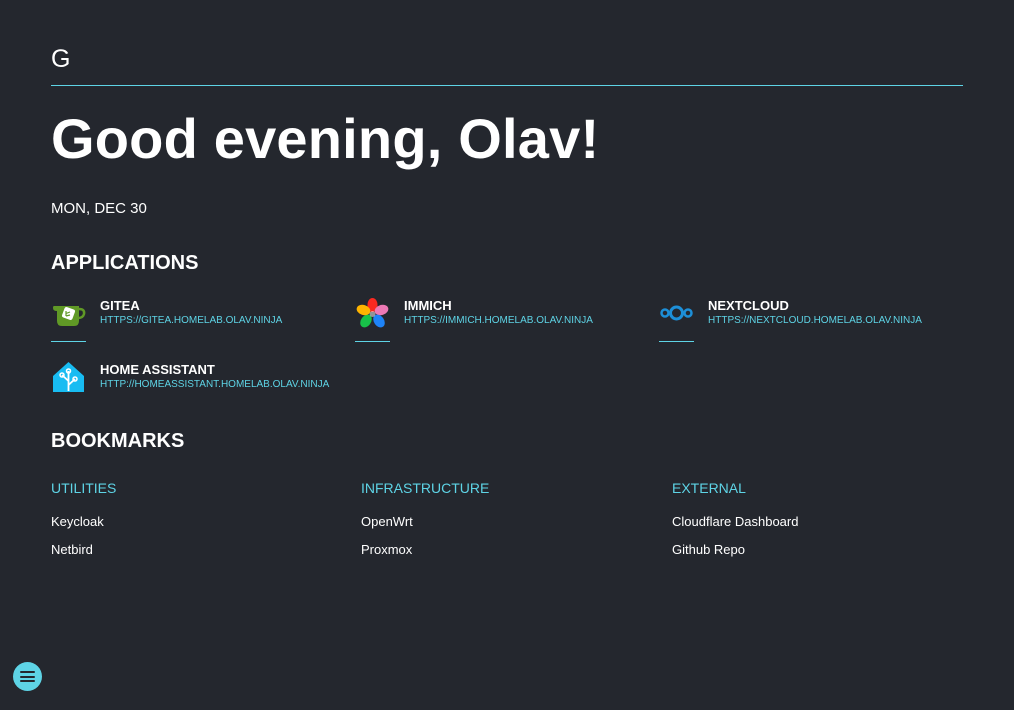  I want to click on bookmark-category: UTILITIES, so click(84, 488).